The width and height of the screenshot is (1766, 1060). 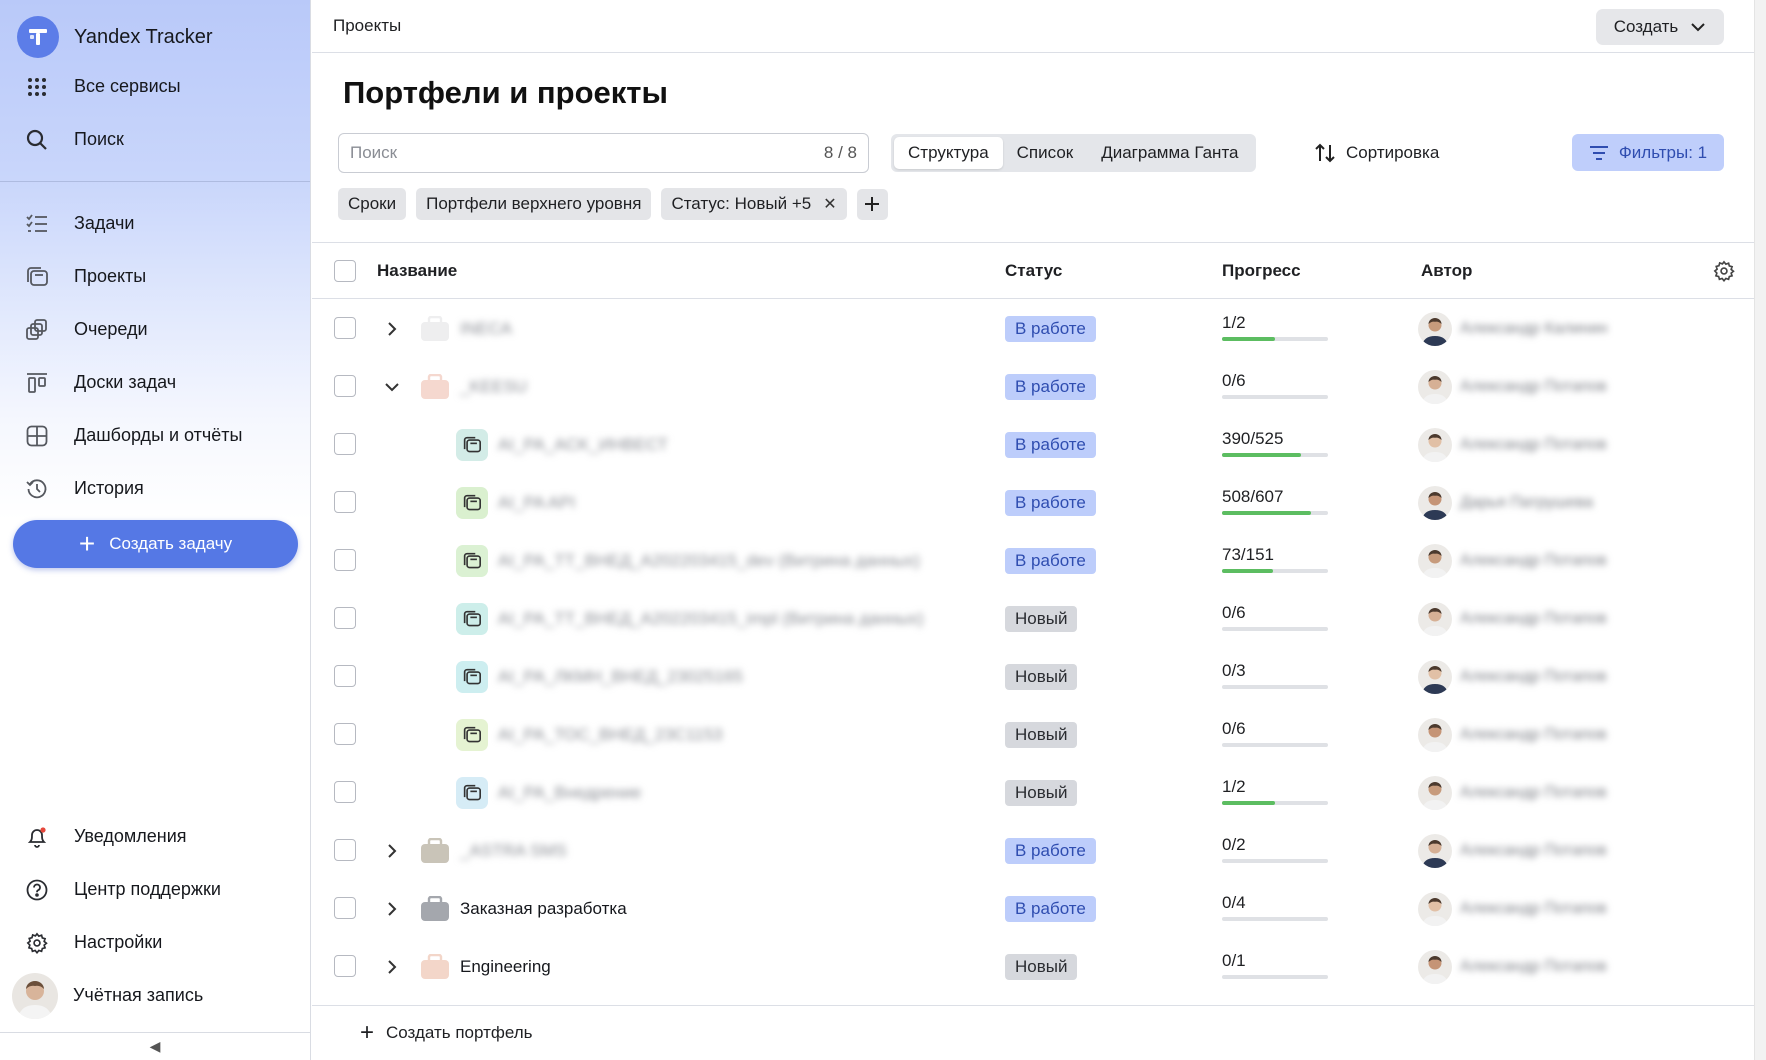 I want to click on sidebar-item-all-services: Все сервисы, so click(x=155, y=86).